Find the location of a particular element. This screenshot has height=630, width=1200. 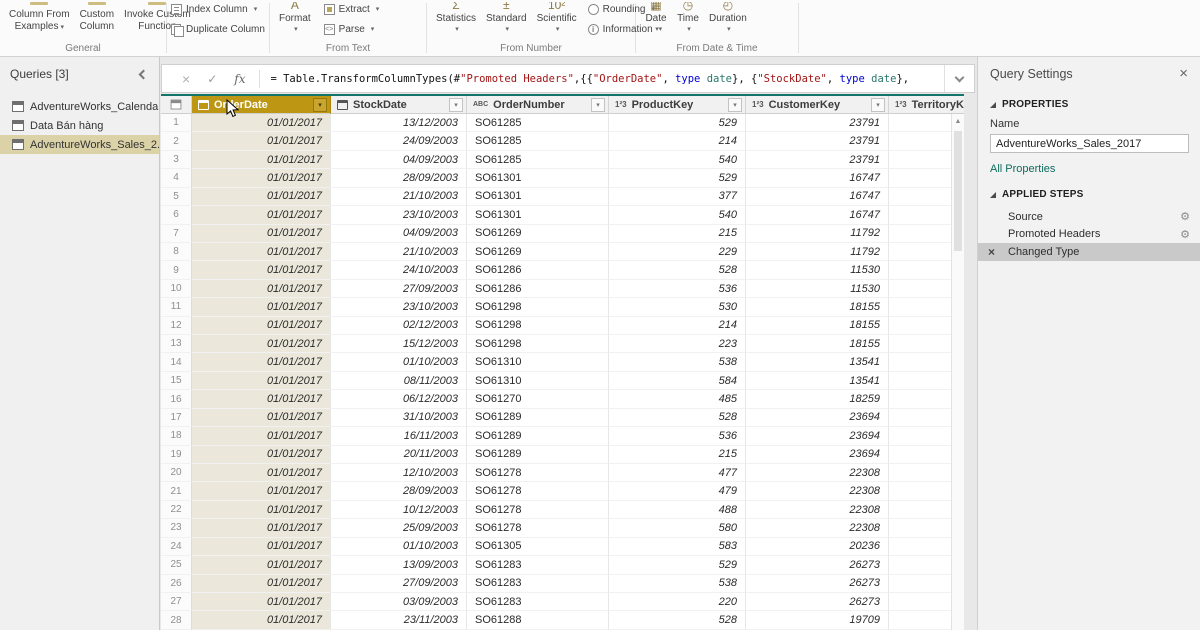

scrollbar-thumb is located at coordinates (958, 191).